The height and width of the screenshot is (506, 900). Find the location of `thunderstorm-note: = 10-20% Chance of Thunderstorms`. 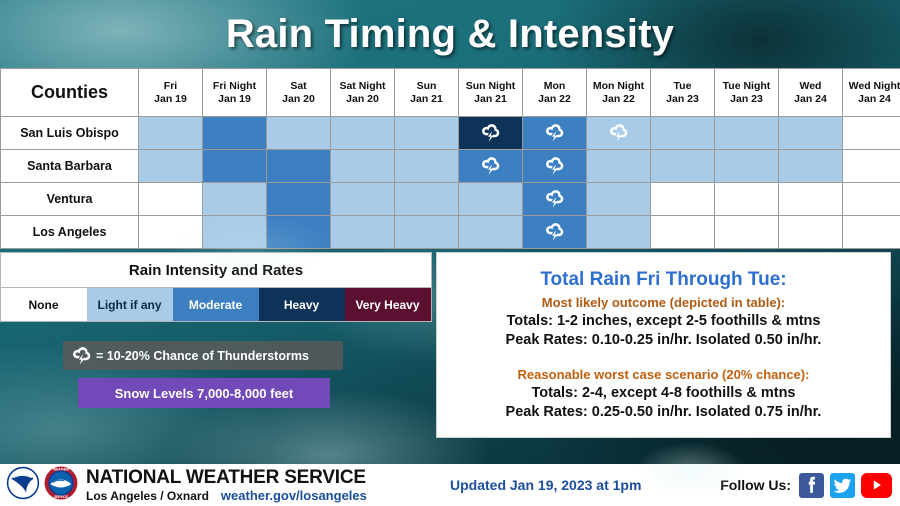

thunderstorm-note: = 10-20% Chance of Thunderstorms is located at coordinates (203, 355).